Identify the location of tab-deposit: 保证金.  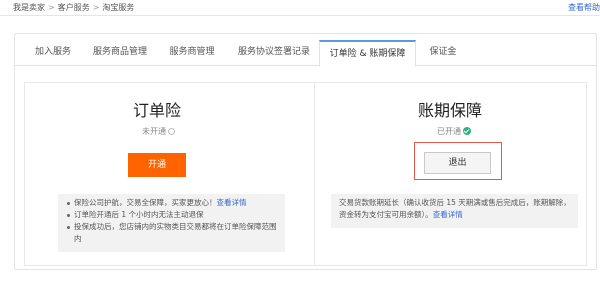
(443, 53).